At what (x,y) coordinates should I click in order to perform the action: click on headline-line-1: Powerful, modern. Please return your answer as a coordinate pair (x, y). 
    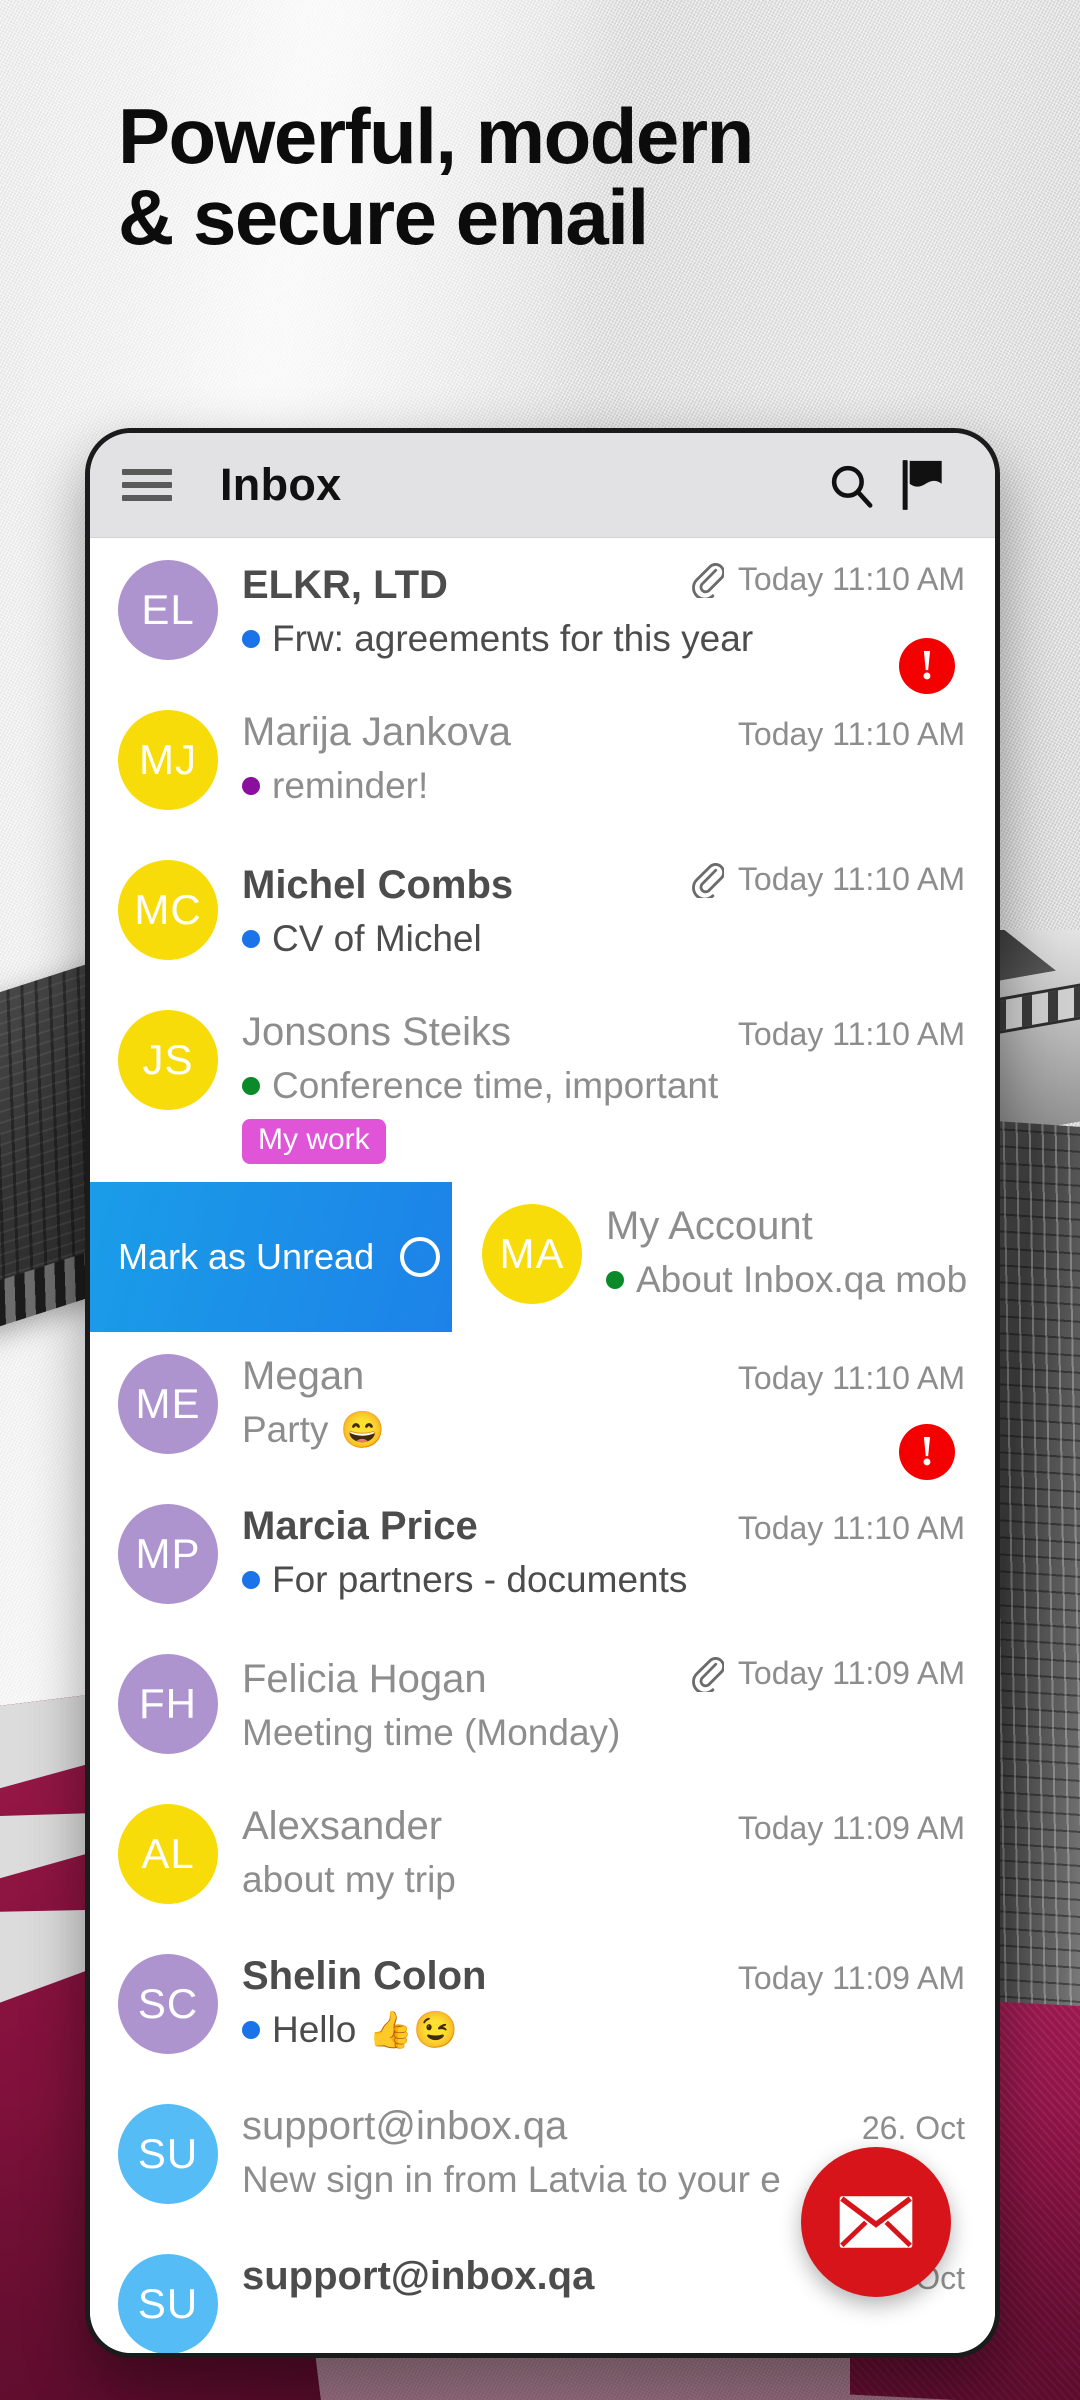
    Looking at the image, I should click on (436, 136).